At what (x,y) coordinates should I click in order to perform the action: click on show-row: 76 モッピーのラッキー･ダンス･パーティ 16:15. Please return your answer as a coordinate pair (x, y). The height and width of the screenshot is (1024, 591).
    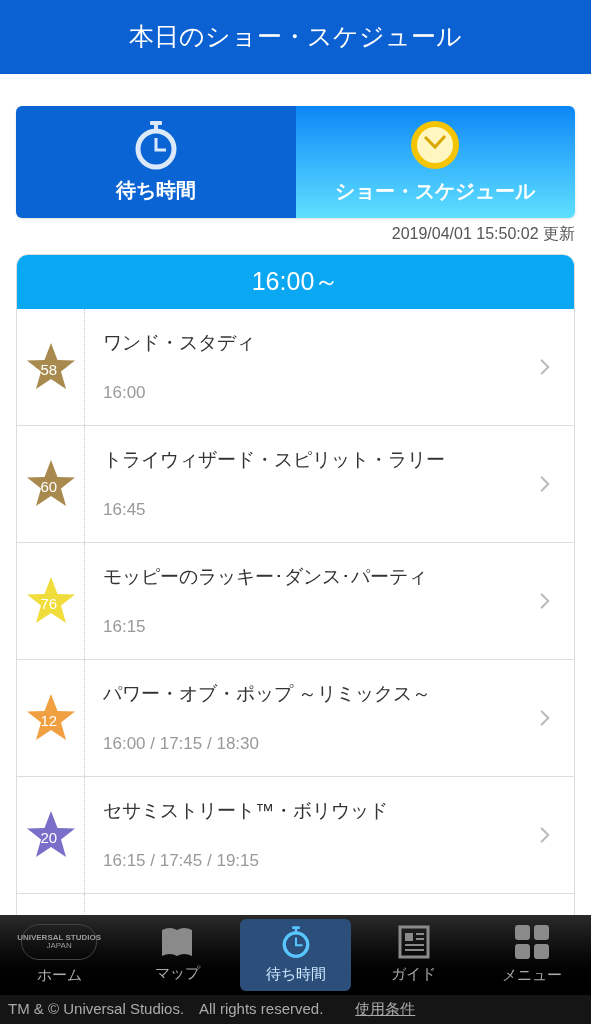
    Looking at the image, I should click on (295, 601).